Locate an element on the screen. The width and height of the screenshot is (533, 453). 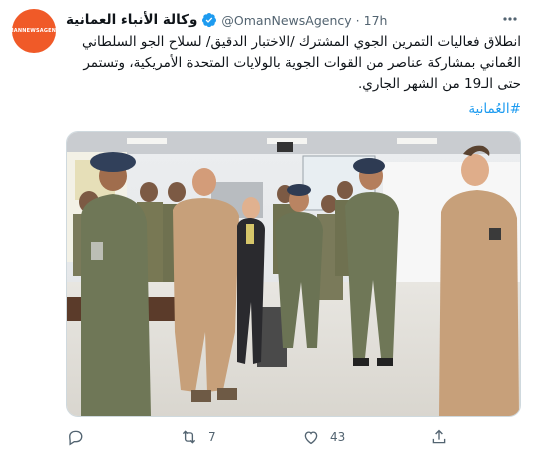
hashtag-text: #العُمانية is located at coordinates (494, 109).